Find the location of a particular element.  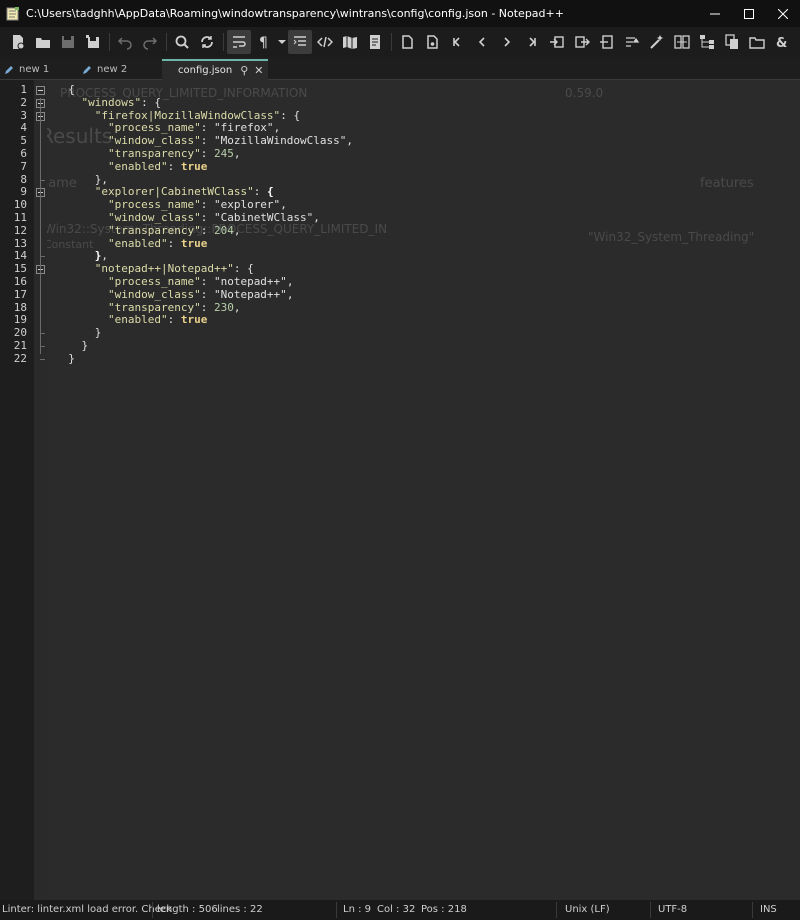

find-button is located at coordinates (182, 42).